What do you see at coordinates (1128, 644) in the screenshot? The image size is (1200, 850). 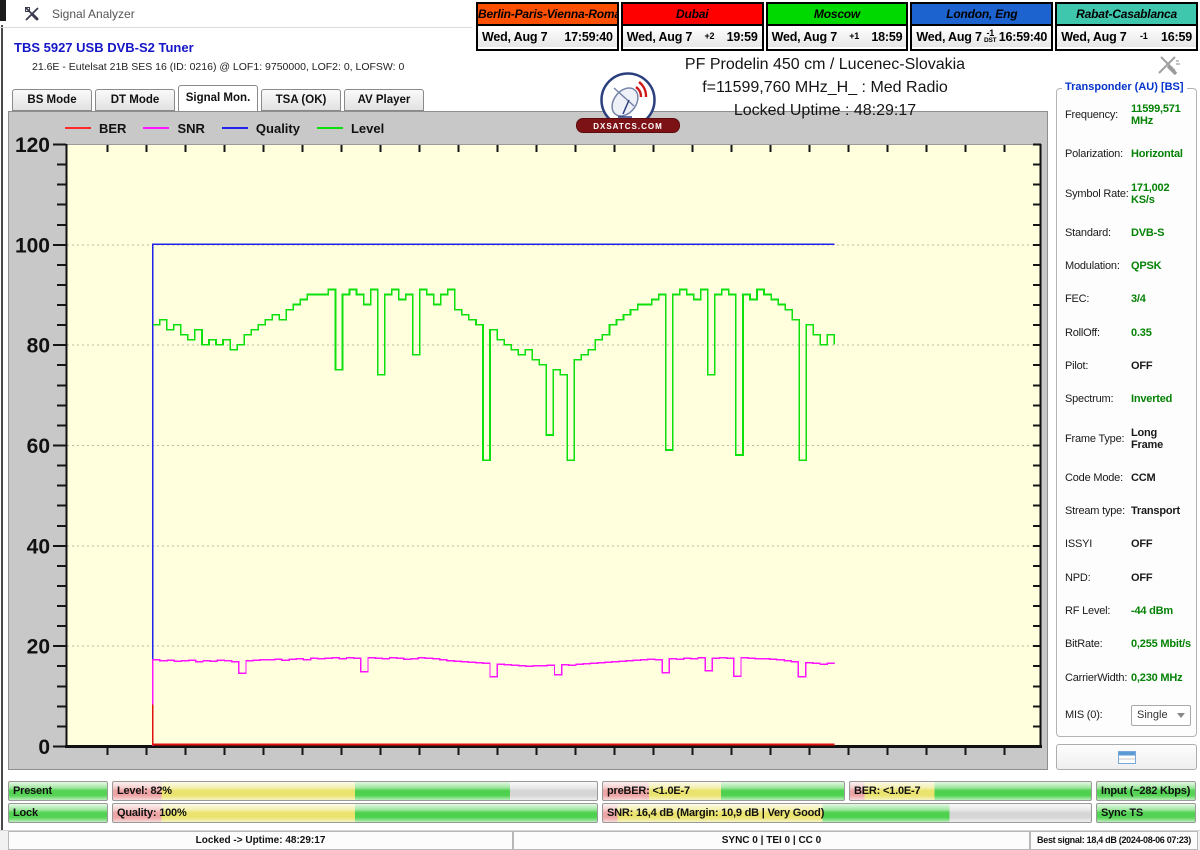 I see `transponder-row-bitrate: BitRate: 0,255 Mbit/s` at bounding box center [1128, 644].